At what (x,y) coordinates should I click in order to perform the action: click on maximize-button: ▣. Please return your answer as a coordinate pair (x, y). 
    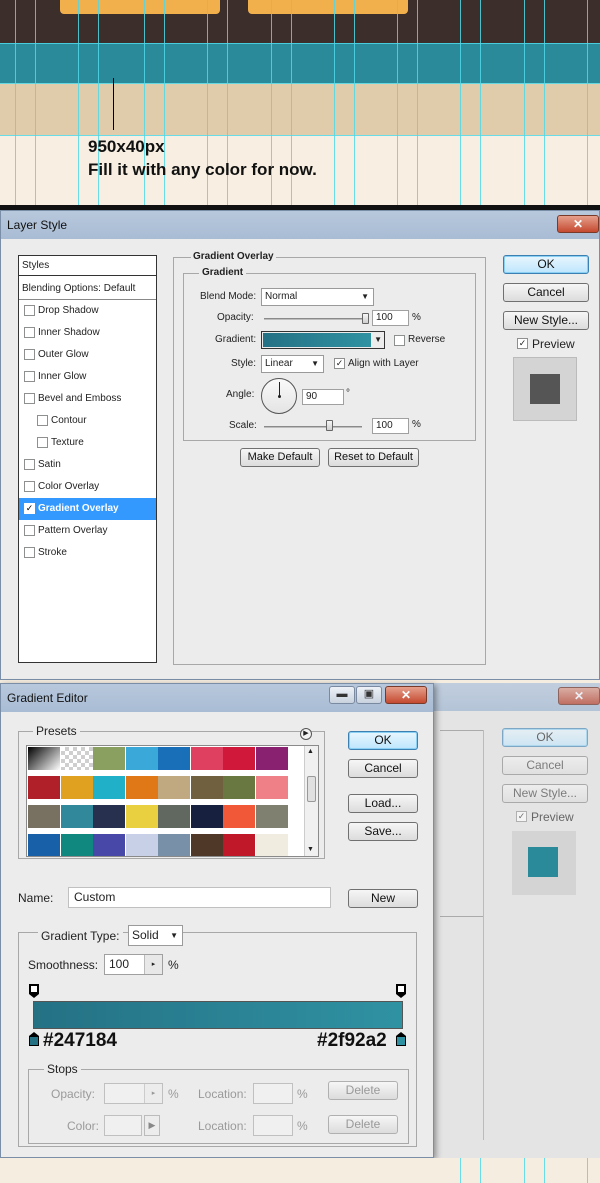
    Looking at the image, I should click on (369, 695).